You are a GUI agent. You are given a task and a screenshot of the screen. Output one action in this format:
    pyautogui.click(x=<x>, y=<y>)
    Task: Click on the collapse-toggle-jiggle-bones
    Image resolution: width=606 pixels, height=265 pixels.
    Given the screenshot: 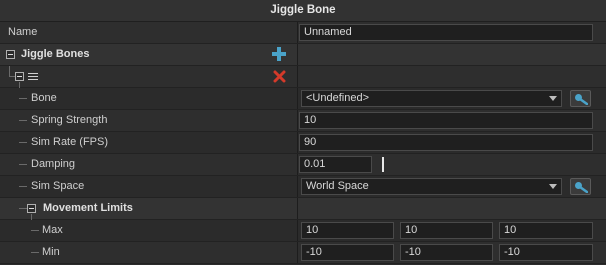 What is the action you would take?
    pyautogui.click(x=10, y=54)
    